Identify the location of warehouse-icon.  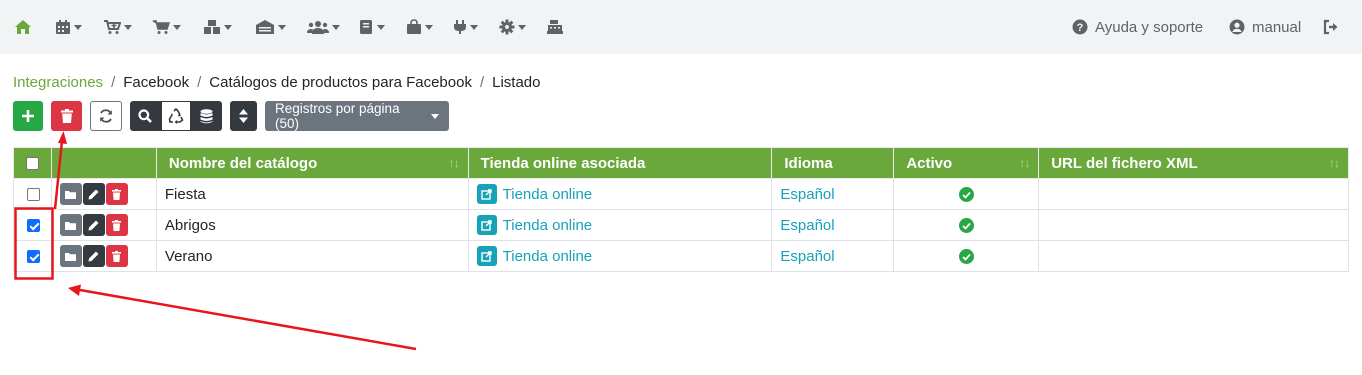
(270, 27).